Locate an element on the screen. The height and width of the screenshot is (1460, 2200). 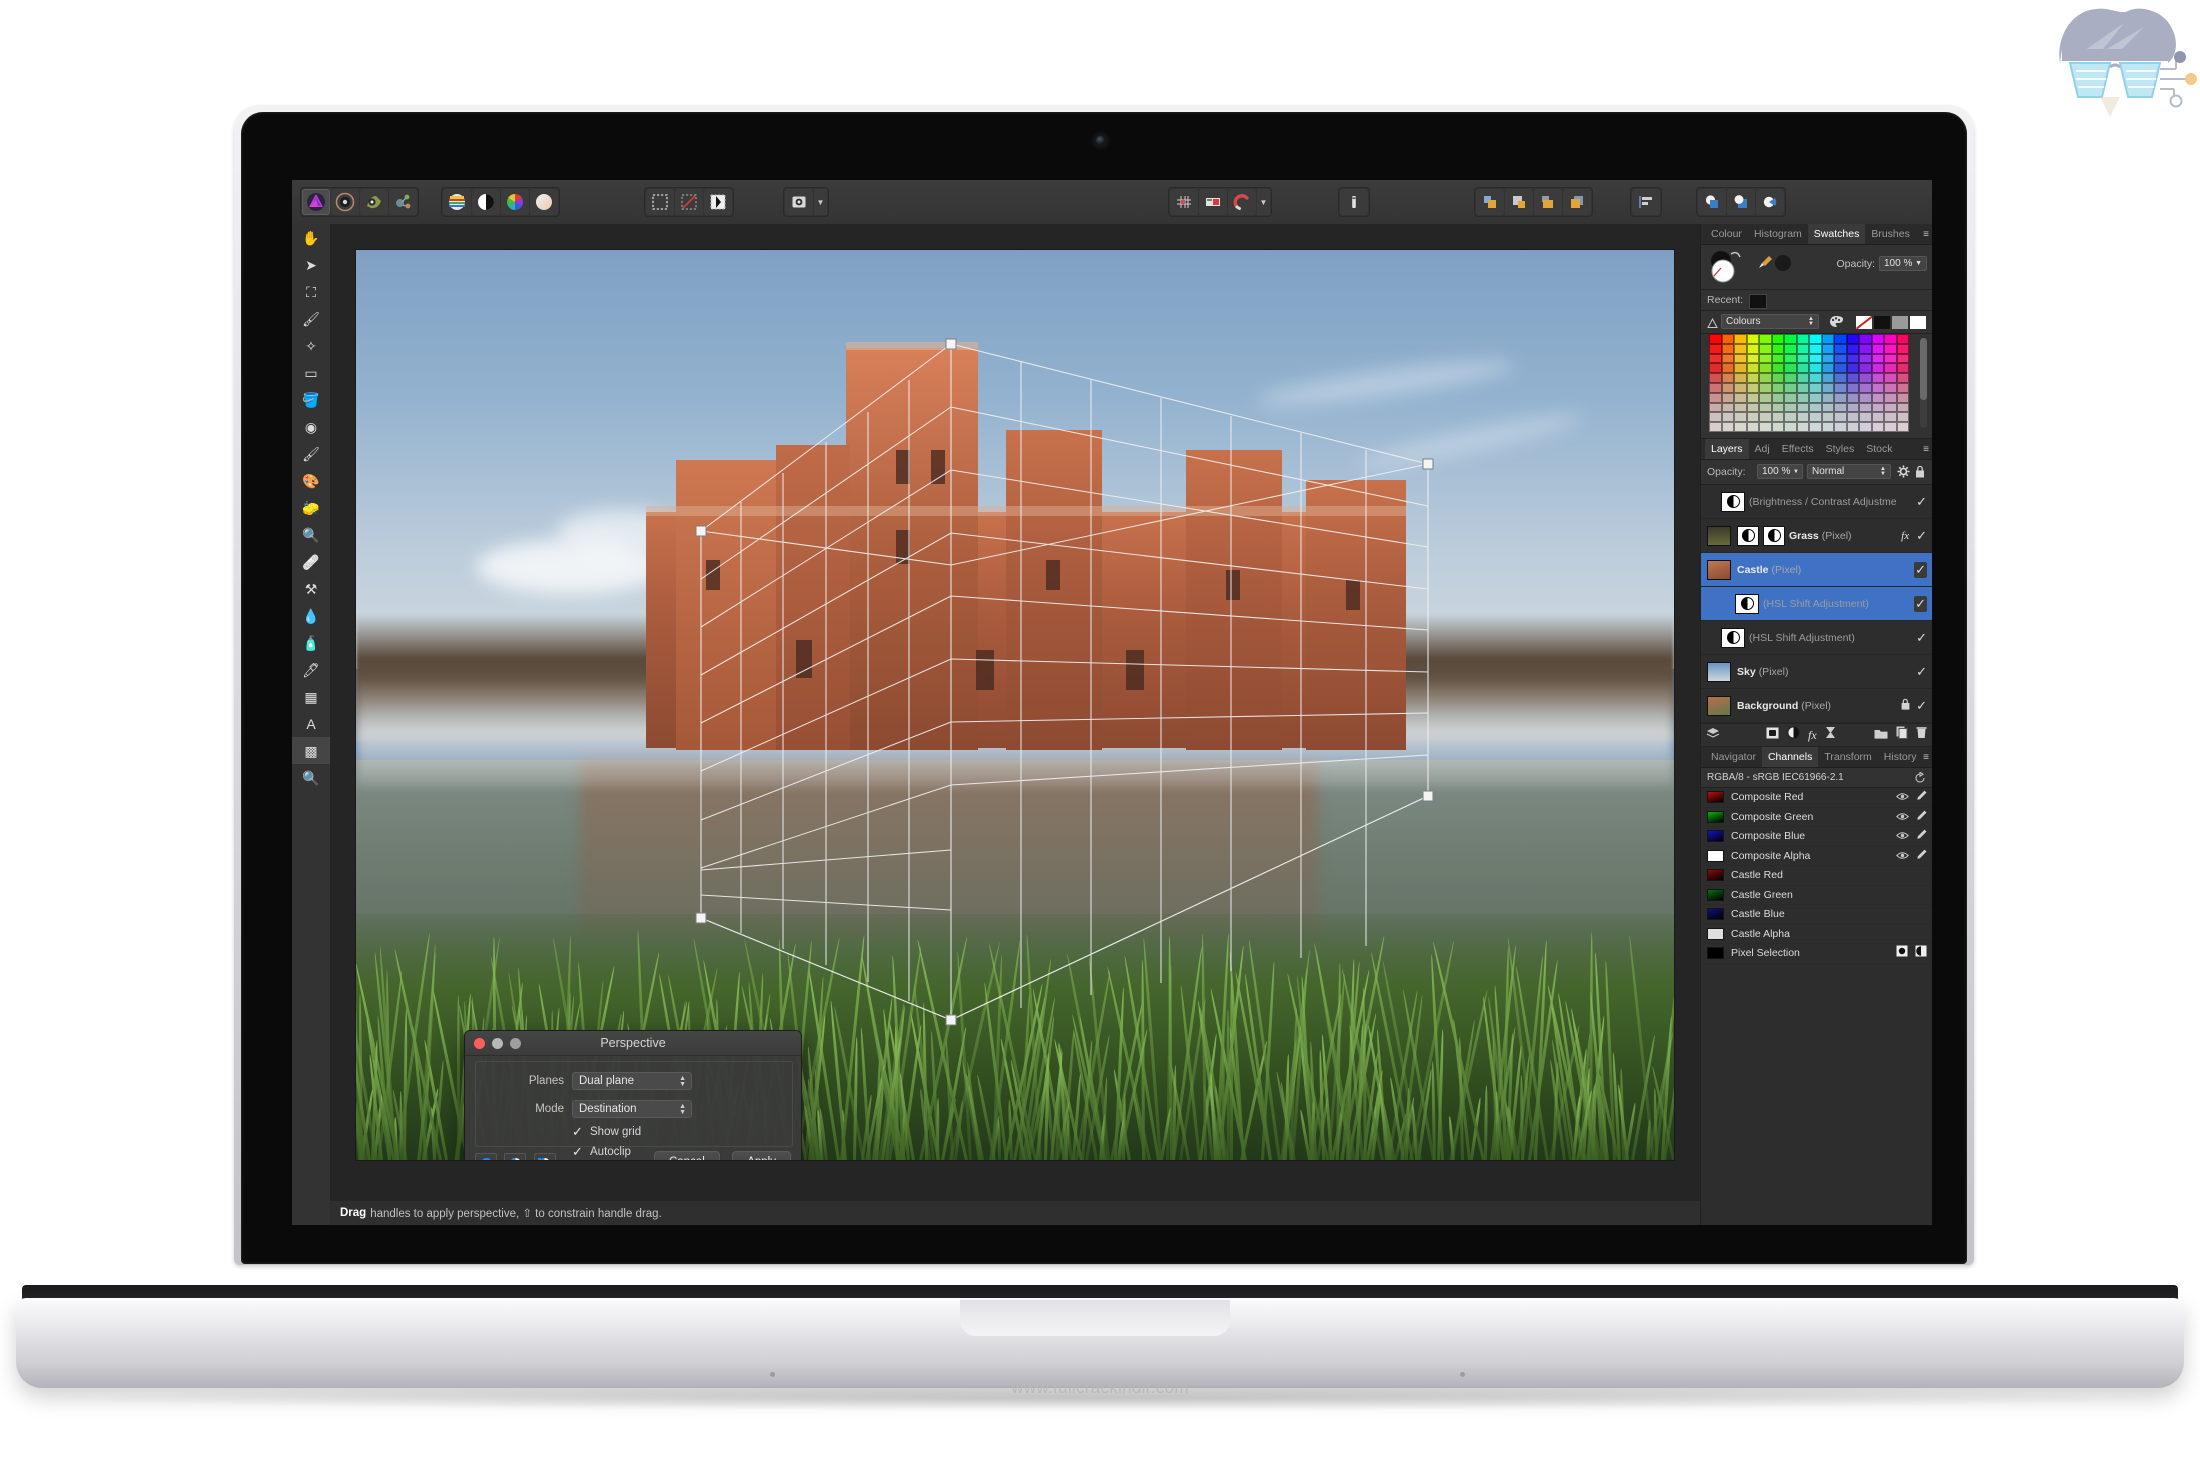
invert-selection-icon is located at coordinates (718, 202).